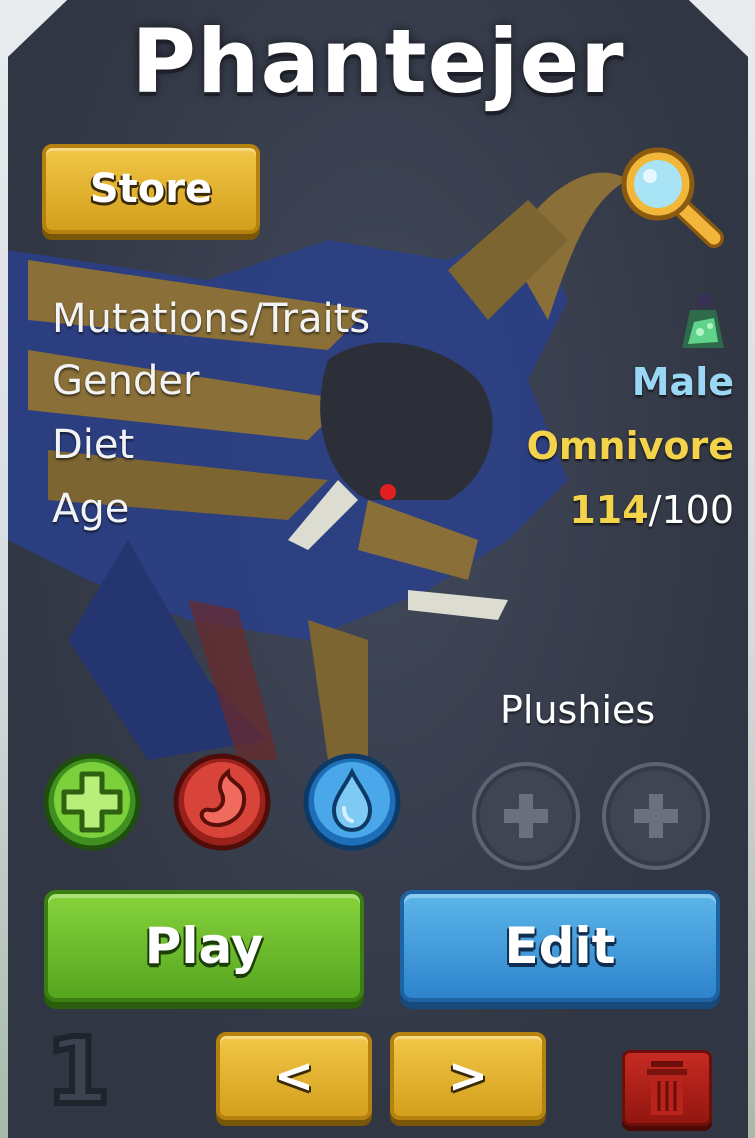 The width and height of the screenshot is (755, 1138). I want to click on creature-name: Phantejer, so click(378, 61).